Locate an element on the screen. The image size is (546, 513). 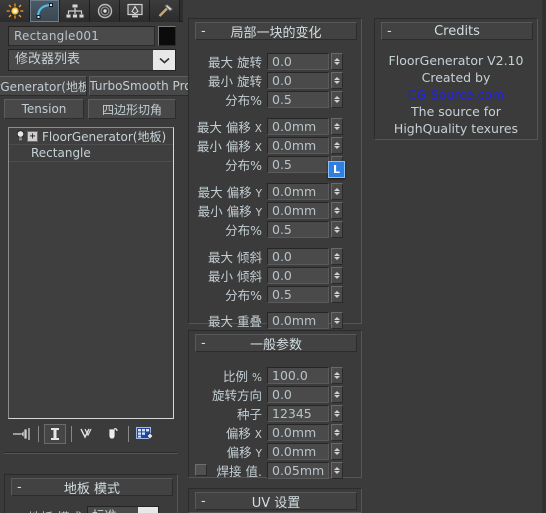
credits-line-version: FloorGenerator V2.10 is located at coordinates (456, 60).